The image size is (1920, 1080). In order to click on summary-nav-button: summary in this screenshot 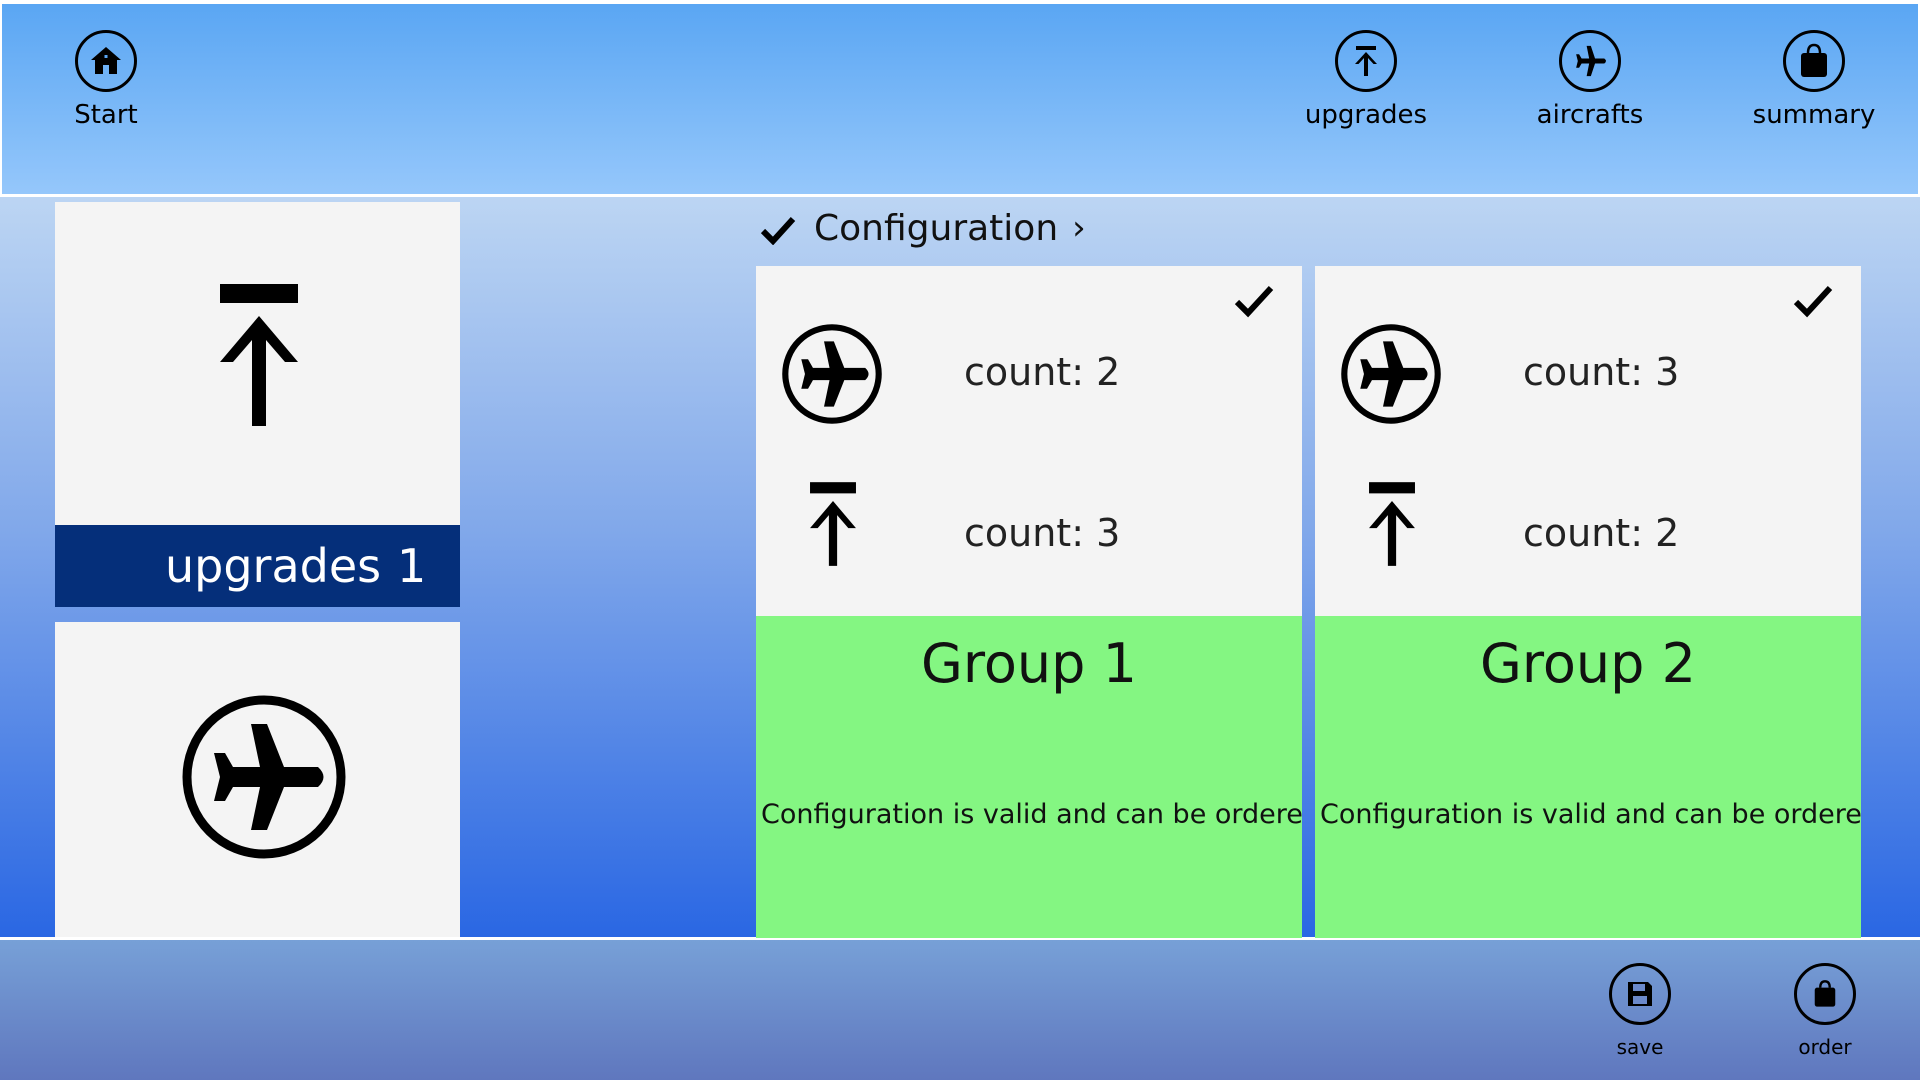, I will do `click(1814, 80)`.